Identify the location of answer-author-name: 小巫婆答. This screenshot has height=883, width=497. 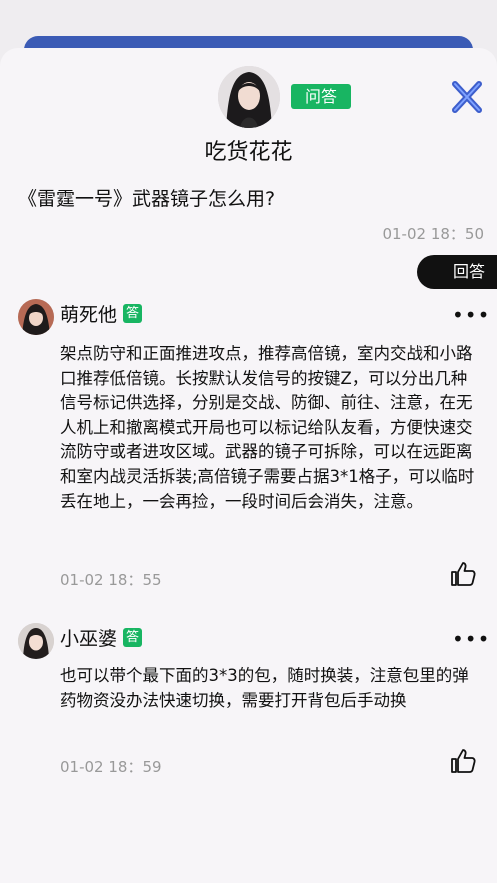
(101, 639).